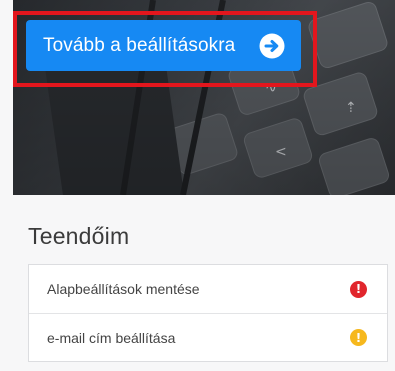 The height and width of the screenshot is (371, 395). What do you see at coordinates (123, 289) in the screenshot?
I see `todo-item-label: Alapbeállítások mentése` at bounding box center [123, 289].